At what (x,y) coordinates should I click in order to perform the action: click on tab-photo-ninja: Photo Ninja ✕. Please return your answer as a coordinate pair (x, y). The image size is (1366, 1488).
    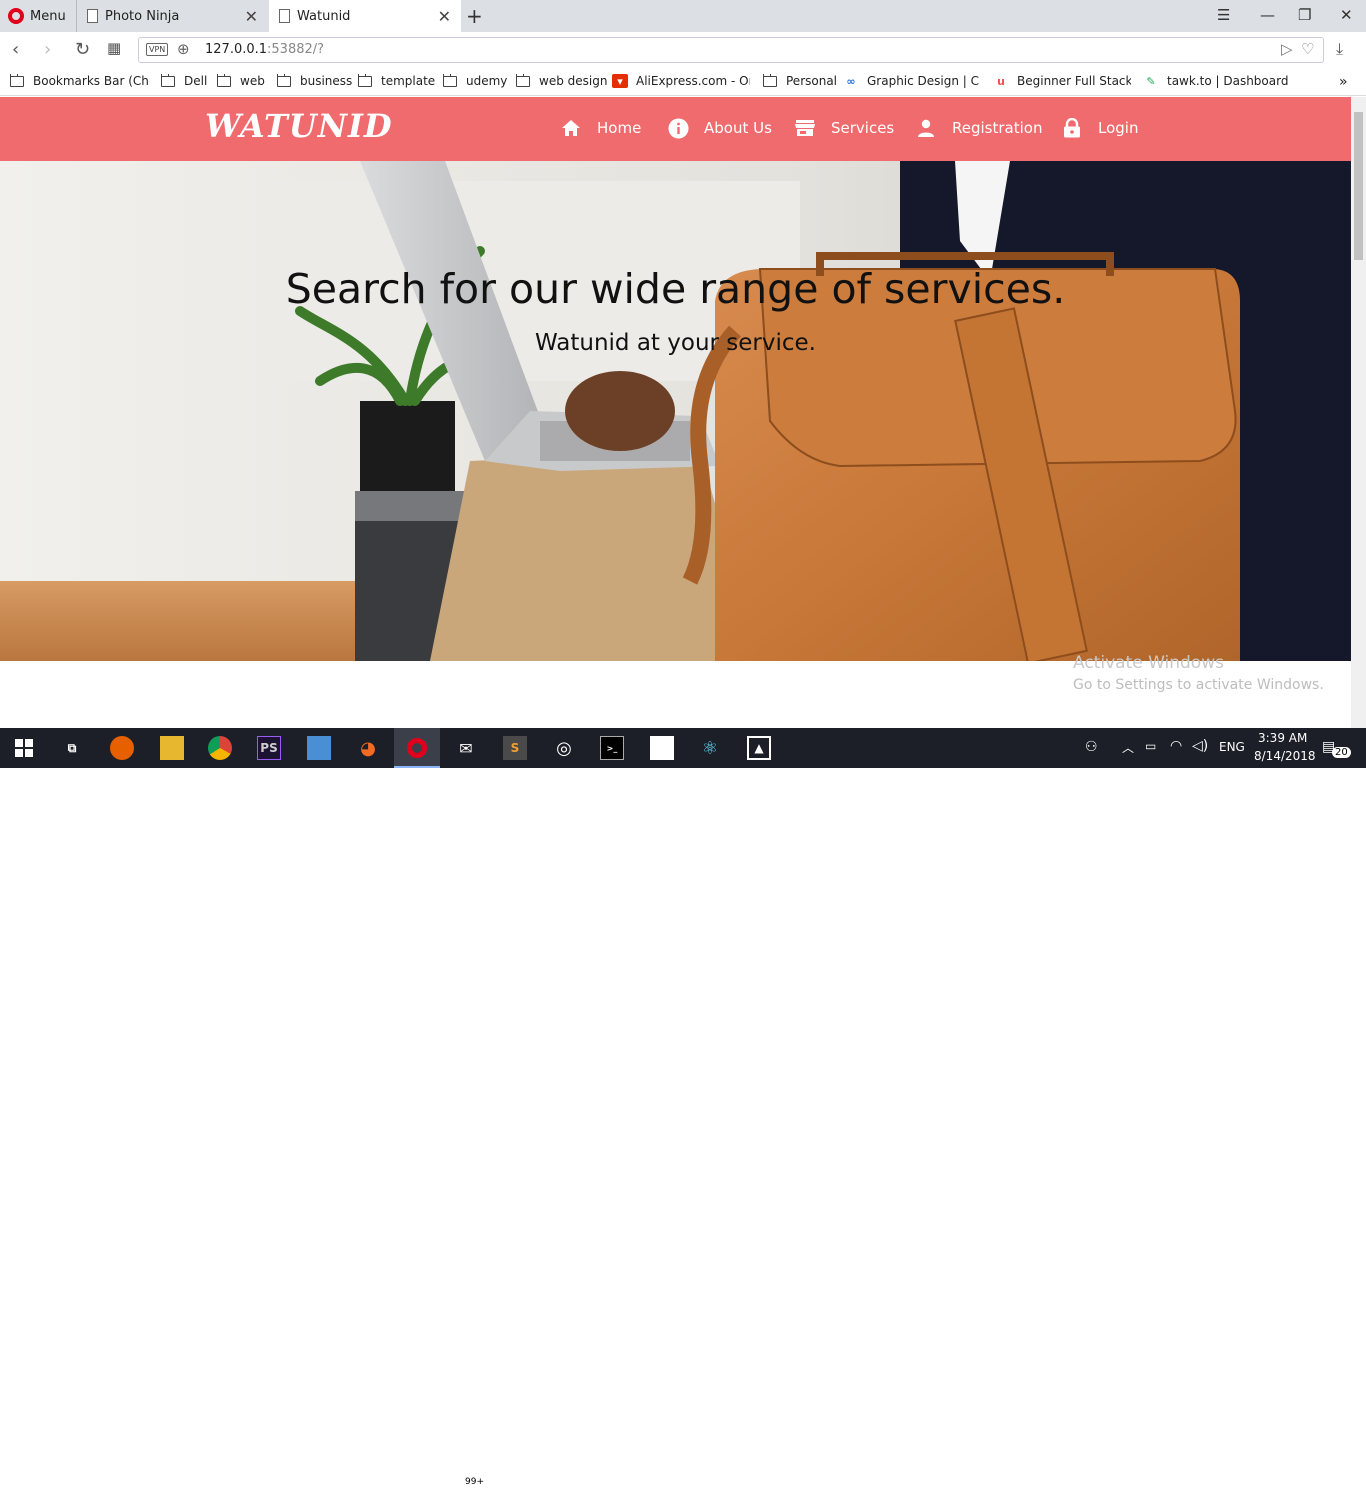
    Looking at the image, I should click on (172, 16).